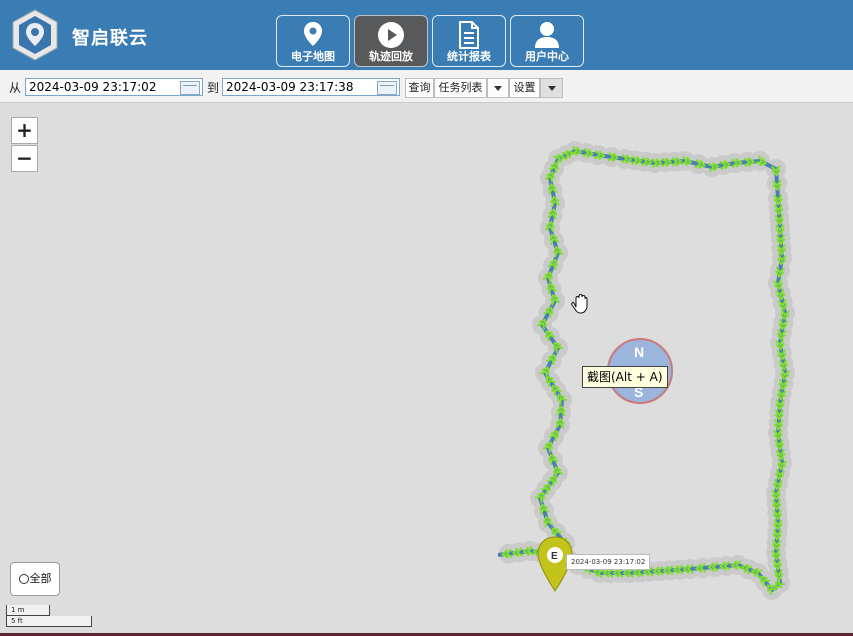 The height and width of the screenshot is (636, 853). Describe the element at coordinates (23, 579) in the screenshot. I see `radio-icon` at that location.